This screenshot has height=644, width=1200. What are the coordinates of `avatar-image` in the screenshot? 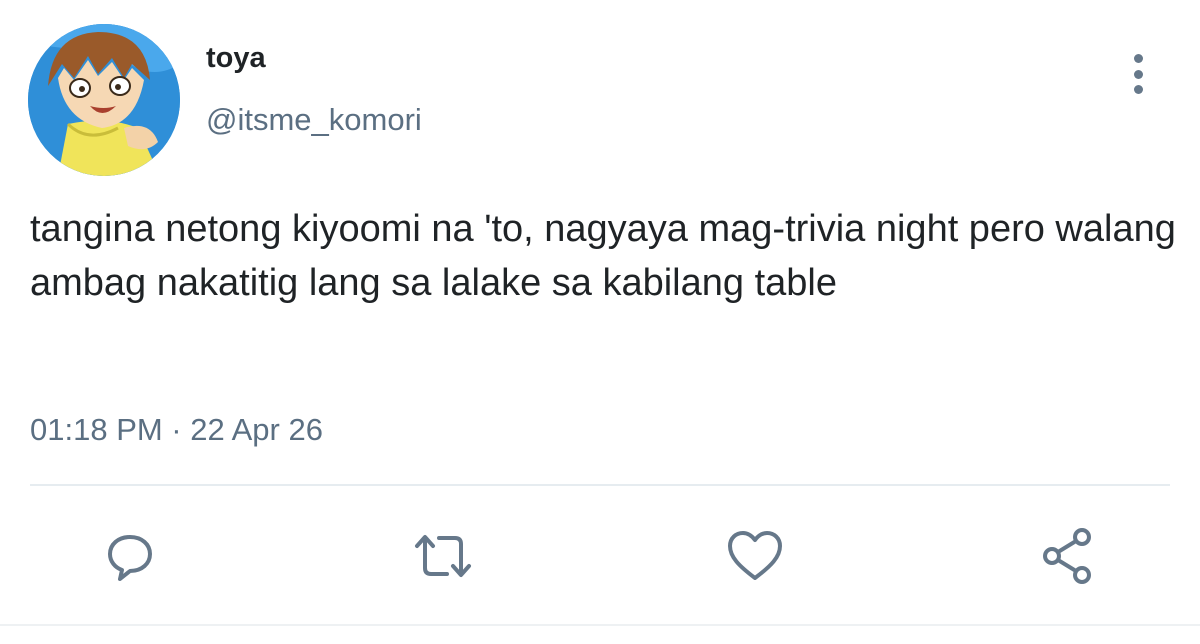 It's located at (104, 100).